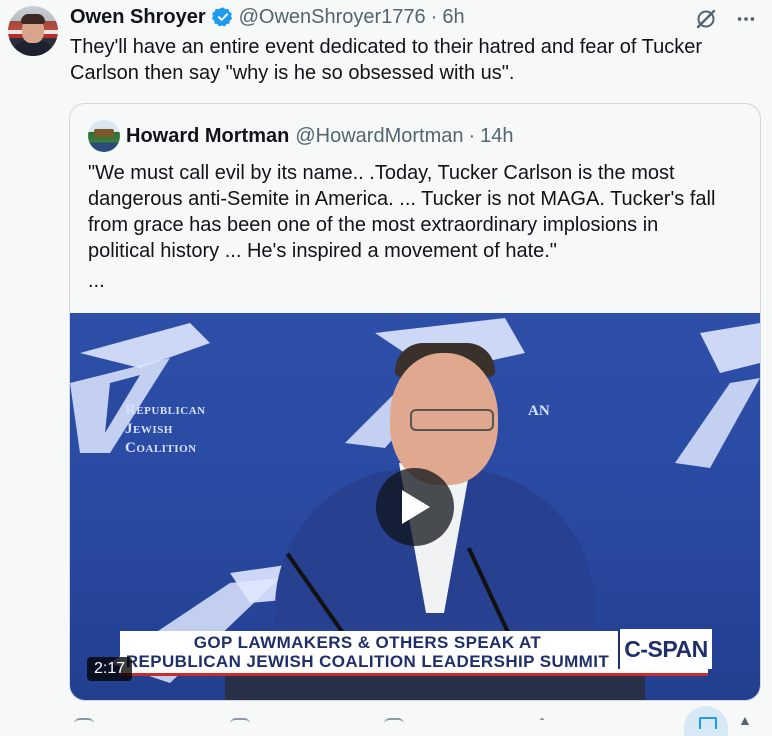  I want to click on video-duration: 2:17, so click(110, 669).